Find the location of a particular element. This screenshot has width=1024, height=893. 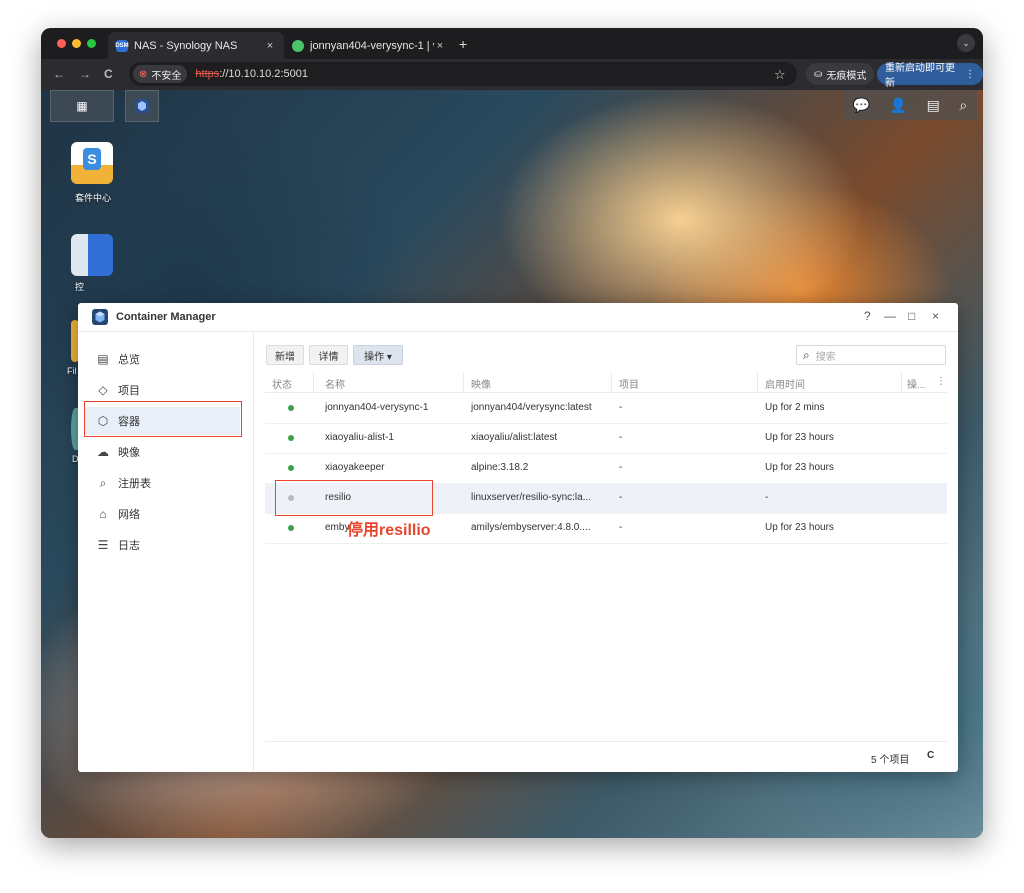

new-tab-button: + is located at coordinates (463, 44).